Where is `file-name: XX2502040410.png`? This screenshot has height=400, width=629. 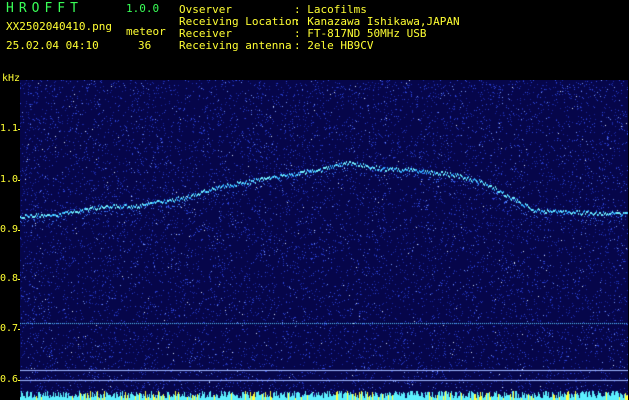
file-name: XX2502040410.png is located at coordinates (59, 26).